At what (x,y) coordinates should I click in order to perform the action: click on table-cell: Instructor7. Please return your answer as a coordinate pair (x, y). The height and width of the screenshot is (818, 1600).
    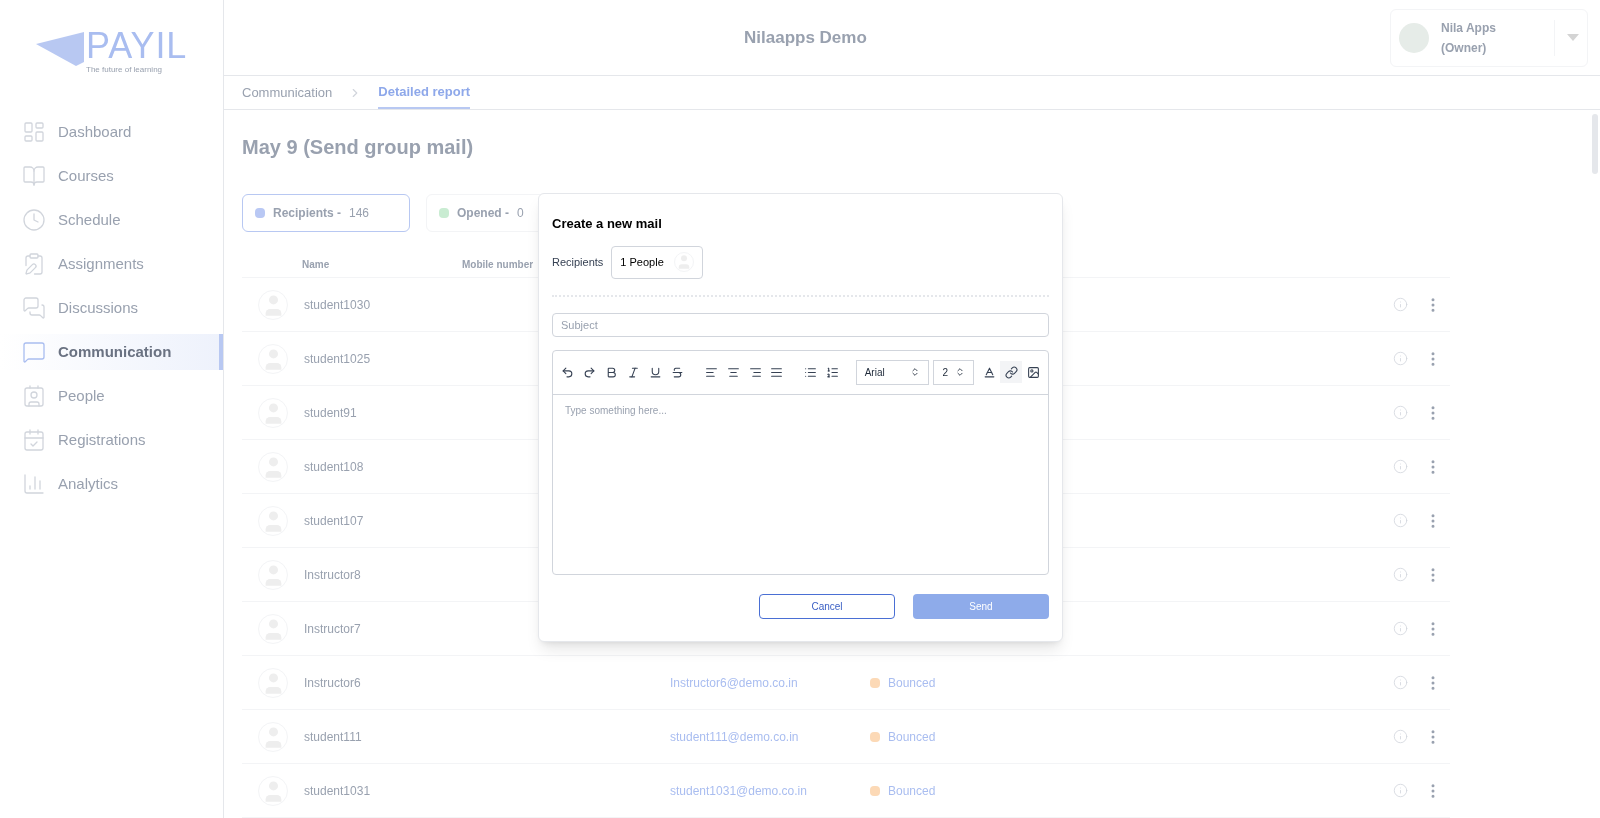
    Looking at the image, I should click on (332, 628).